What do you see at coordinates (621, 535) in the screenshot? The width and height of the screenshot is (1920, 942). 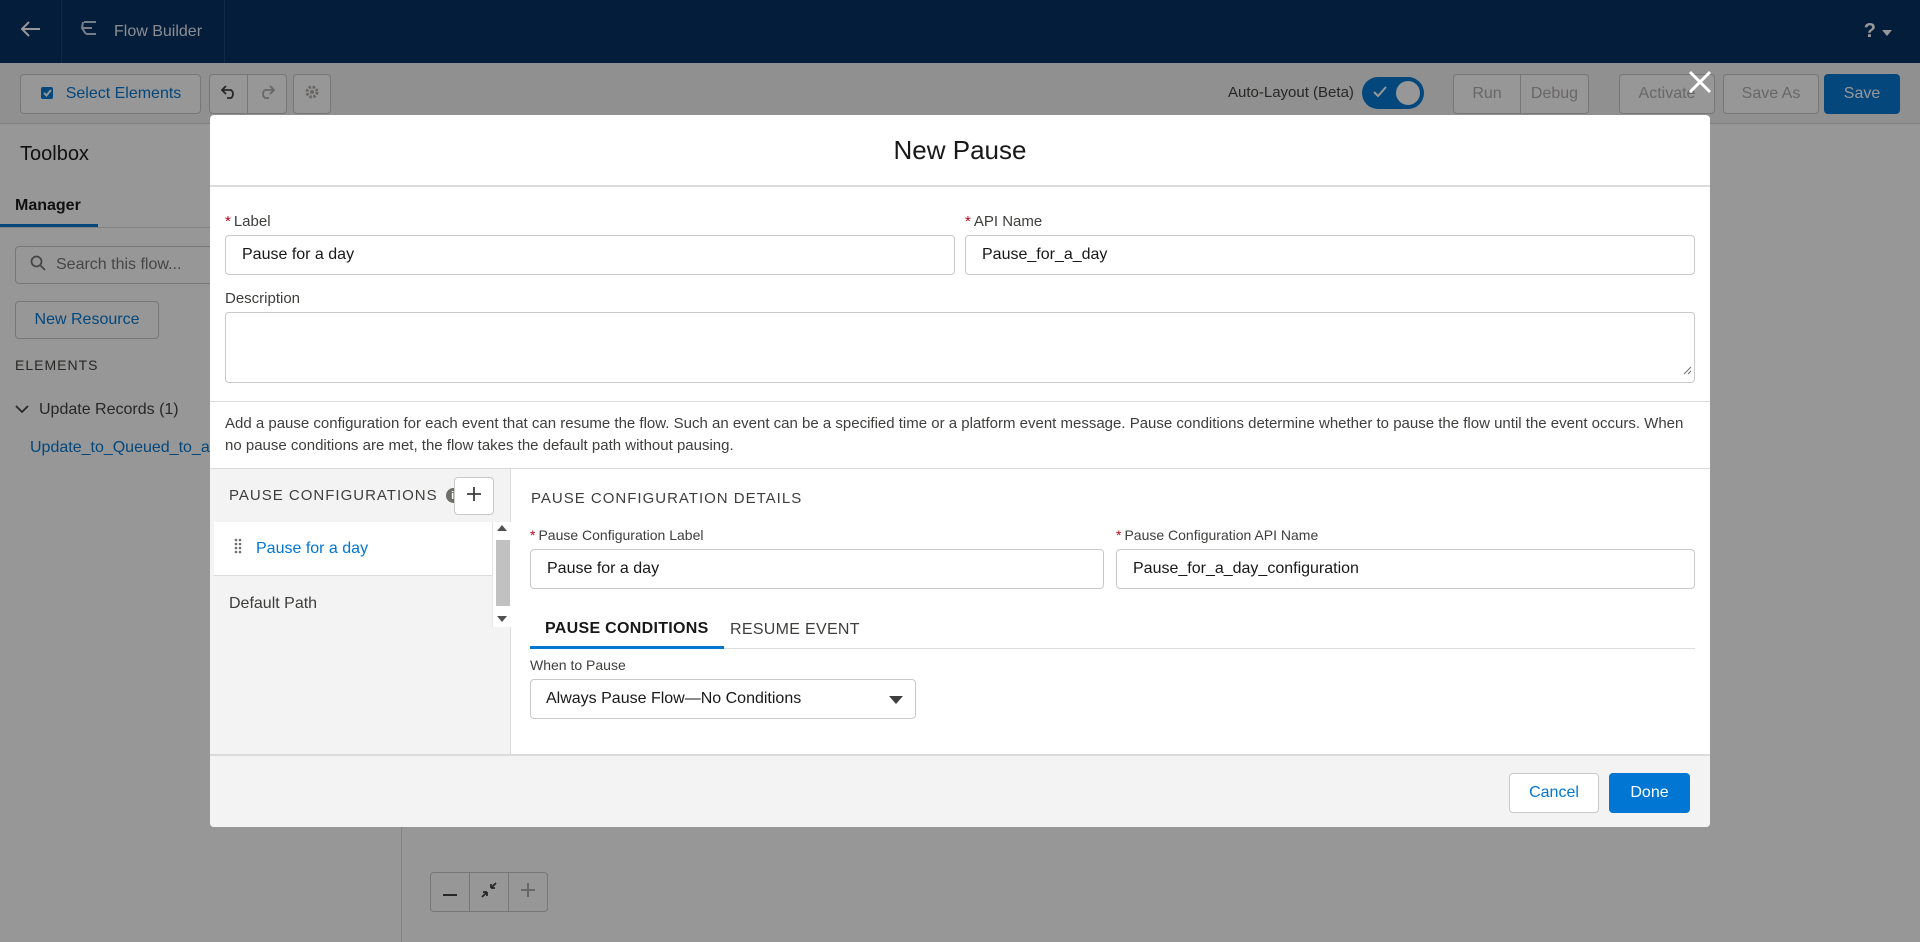 I see `config-label-text: Pause Configuration Label` at bounding box center [621, 535].